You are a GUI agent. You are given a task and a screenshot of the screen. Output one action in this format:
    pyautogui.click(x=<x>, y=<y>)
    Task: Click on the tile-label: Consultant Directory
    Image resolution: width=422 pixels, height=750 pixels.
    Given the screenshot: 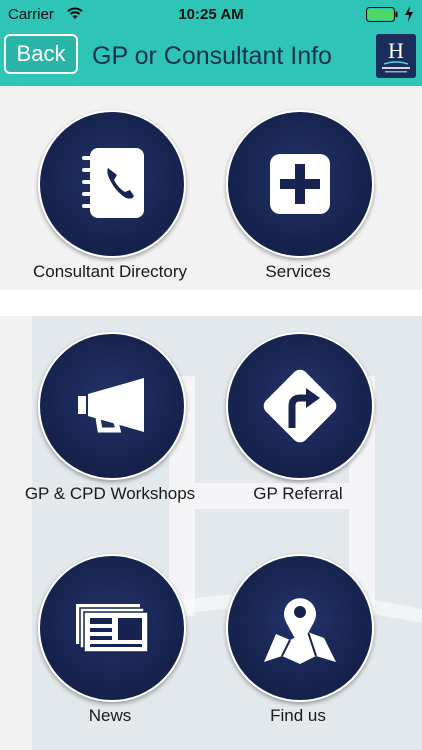 What is the action you would take?
    pyautogui.click(x=109, y=271)
    